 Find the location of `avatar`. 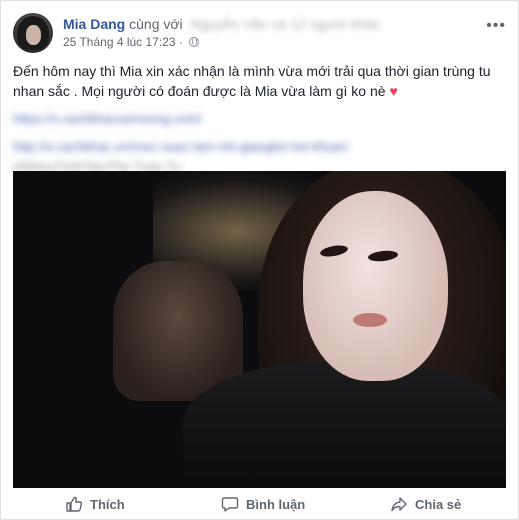

avatar is located at coordinates (33, 33).